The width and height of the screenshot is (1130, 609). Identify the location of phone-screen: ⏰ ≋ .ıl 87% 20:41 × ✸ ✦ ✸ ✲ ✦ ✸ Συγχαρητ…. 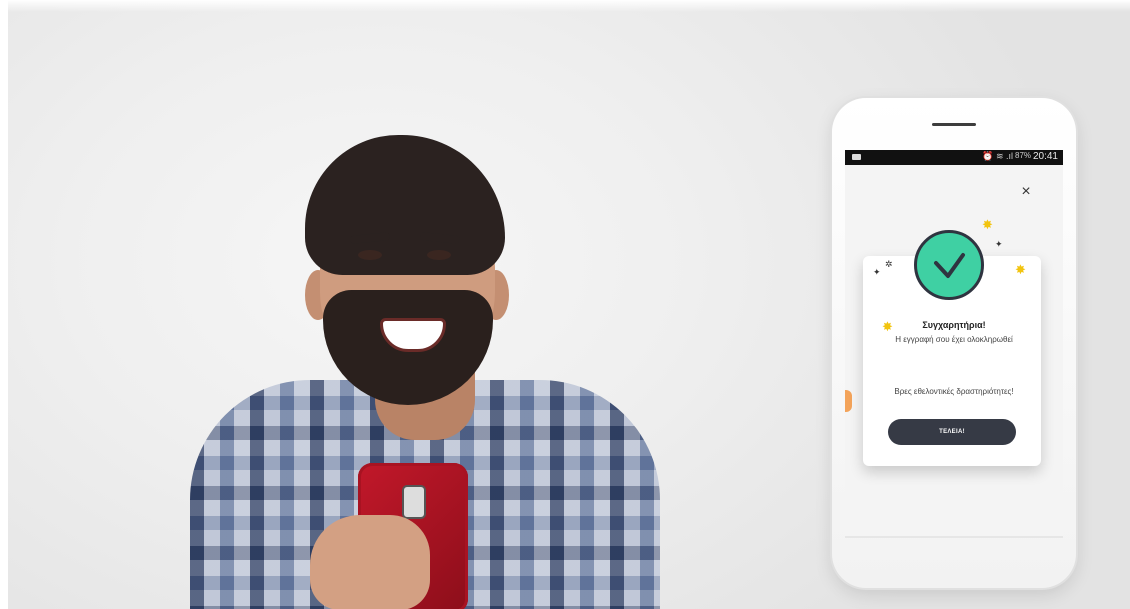
(954, 343).